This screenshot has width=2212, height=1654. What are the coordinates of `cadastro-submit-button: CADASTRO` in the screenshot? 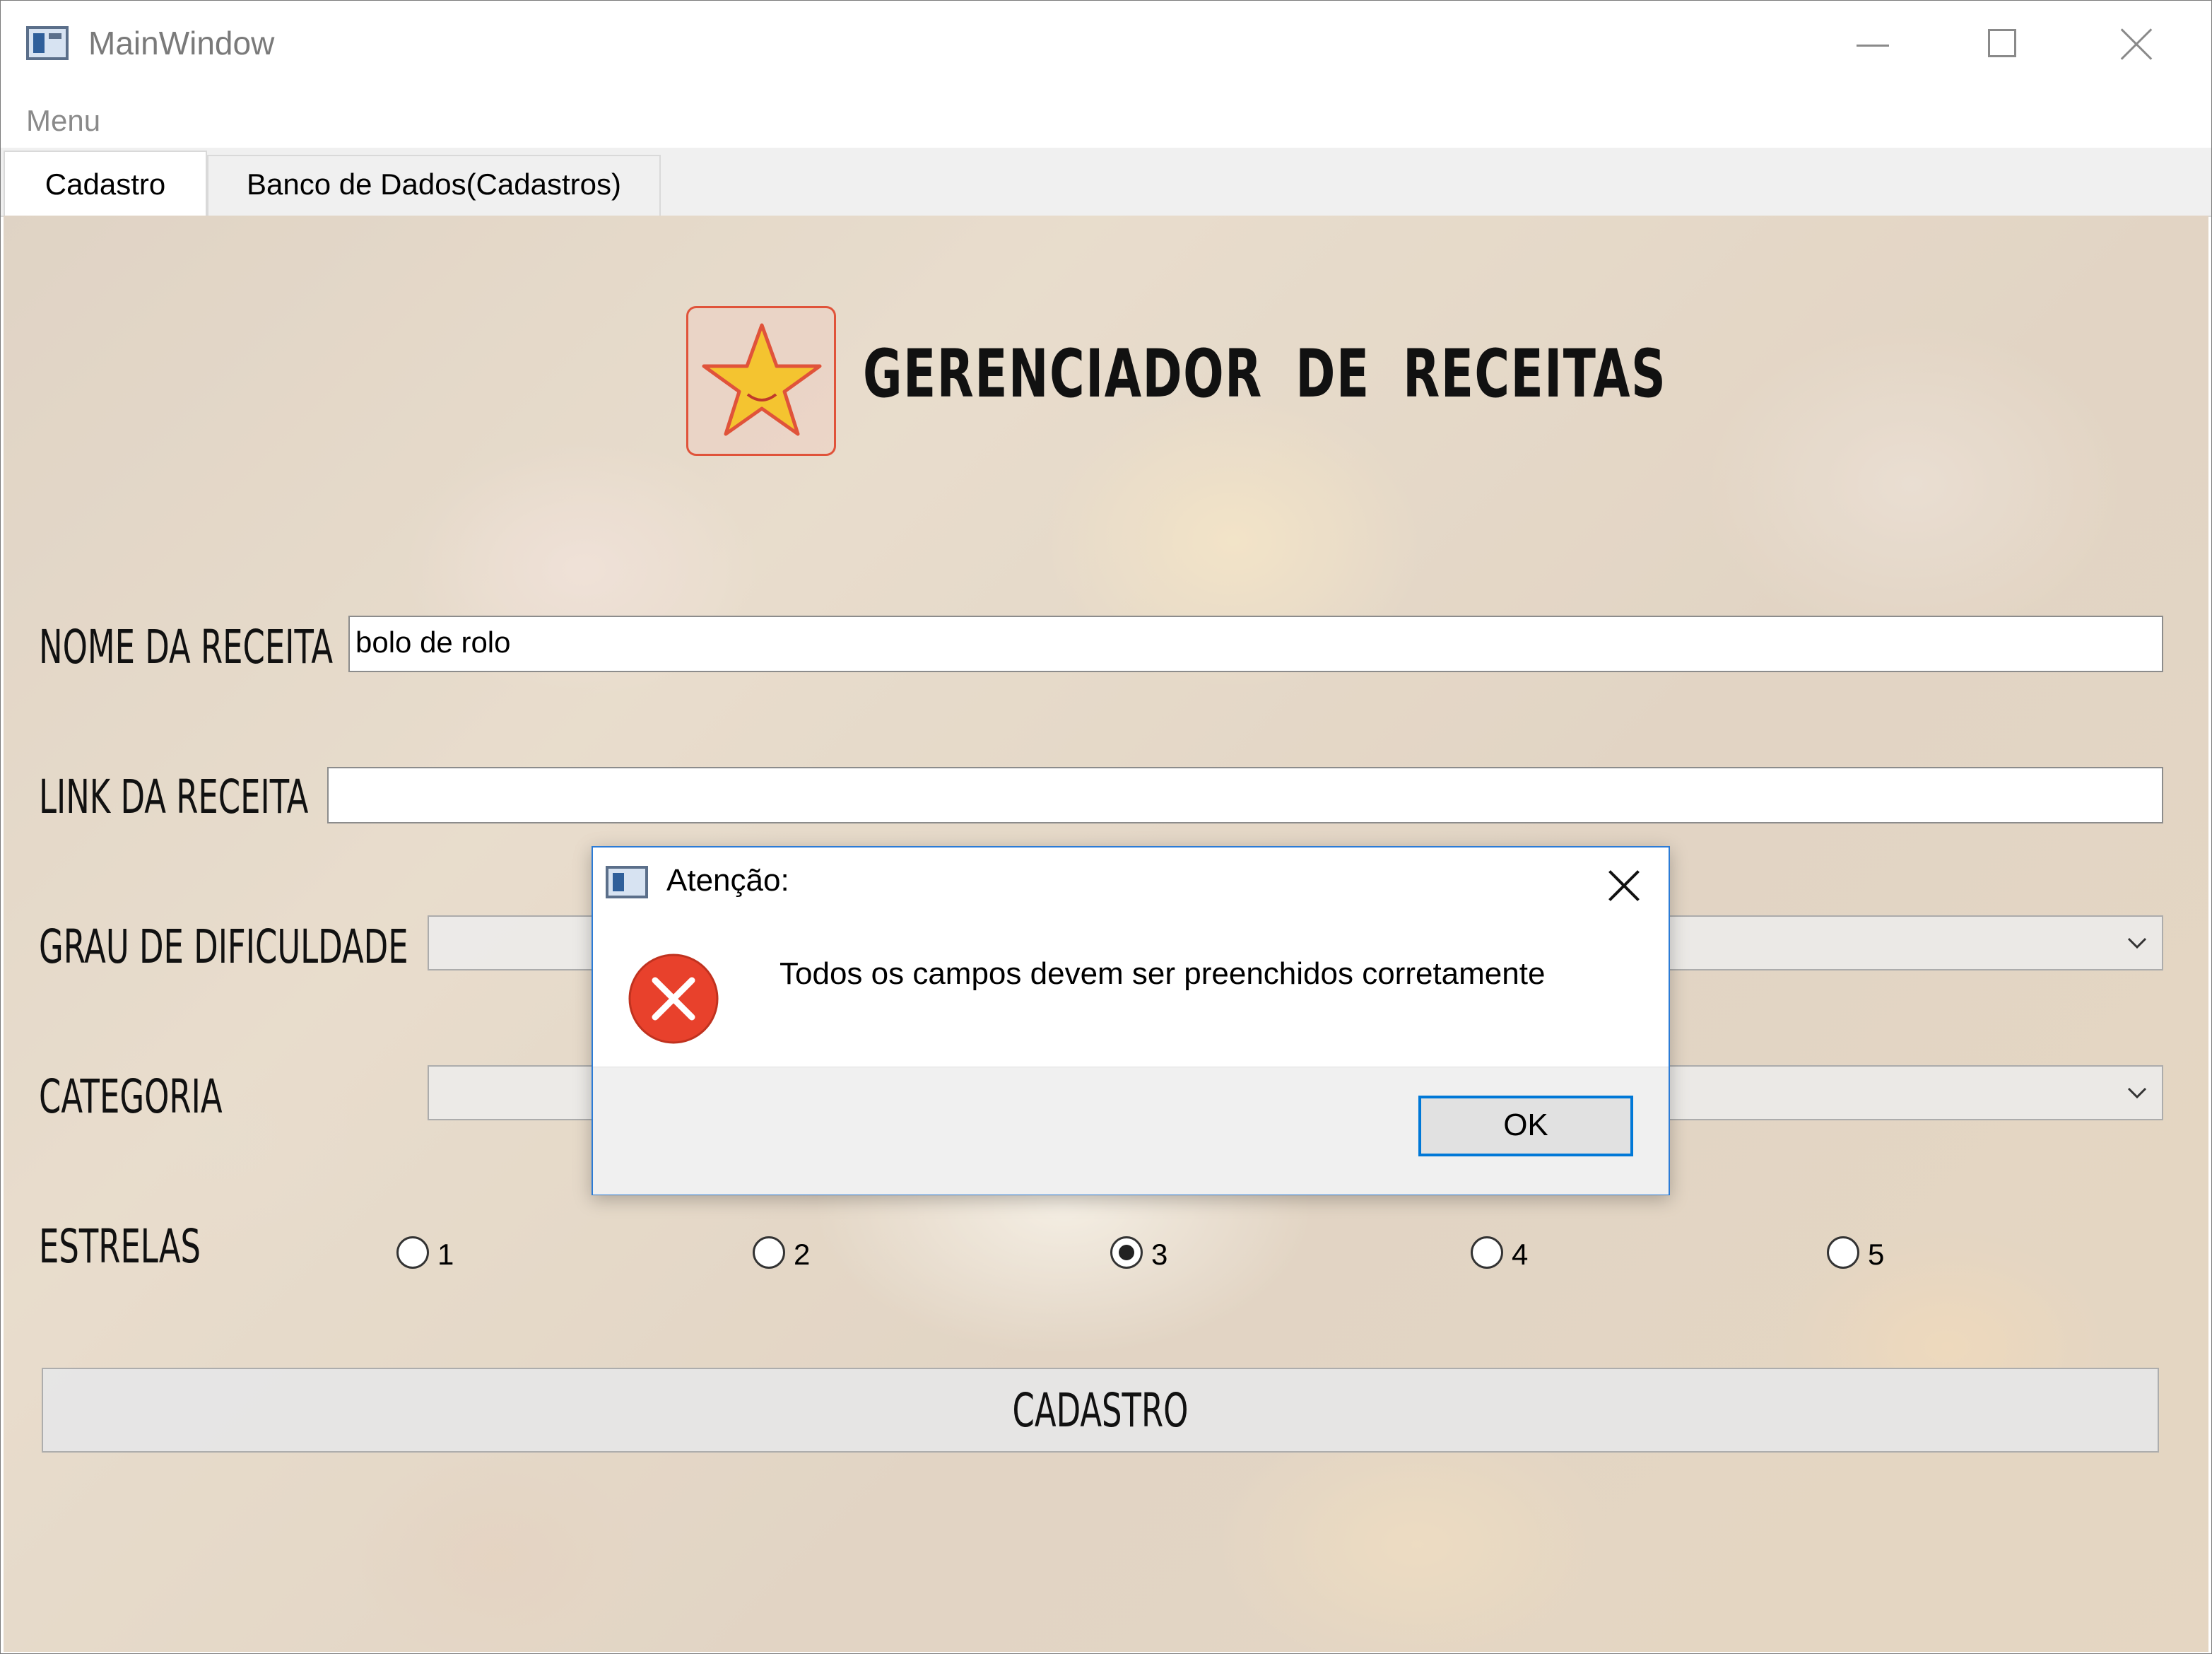 It's located at (1100, 1410).